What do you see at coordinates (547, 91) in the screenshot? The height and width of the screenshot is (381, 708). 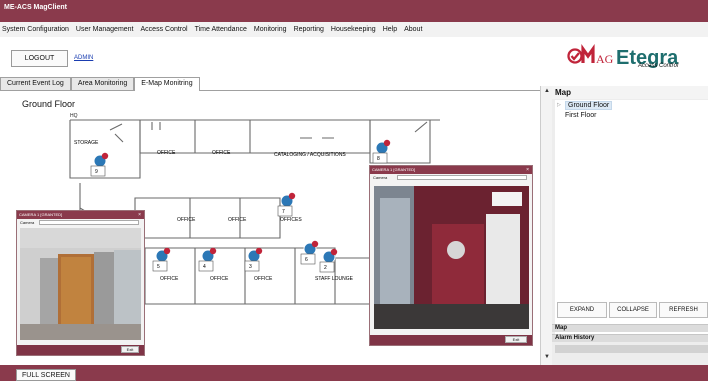 I see `scroll-up-icon: ▲` at bounding box center [547, 91].